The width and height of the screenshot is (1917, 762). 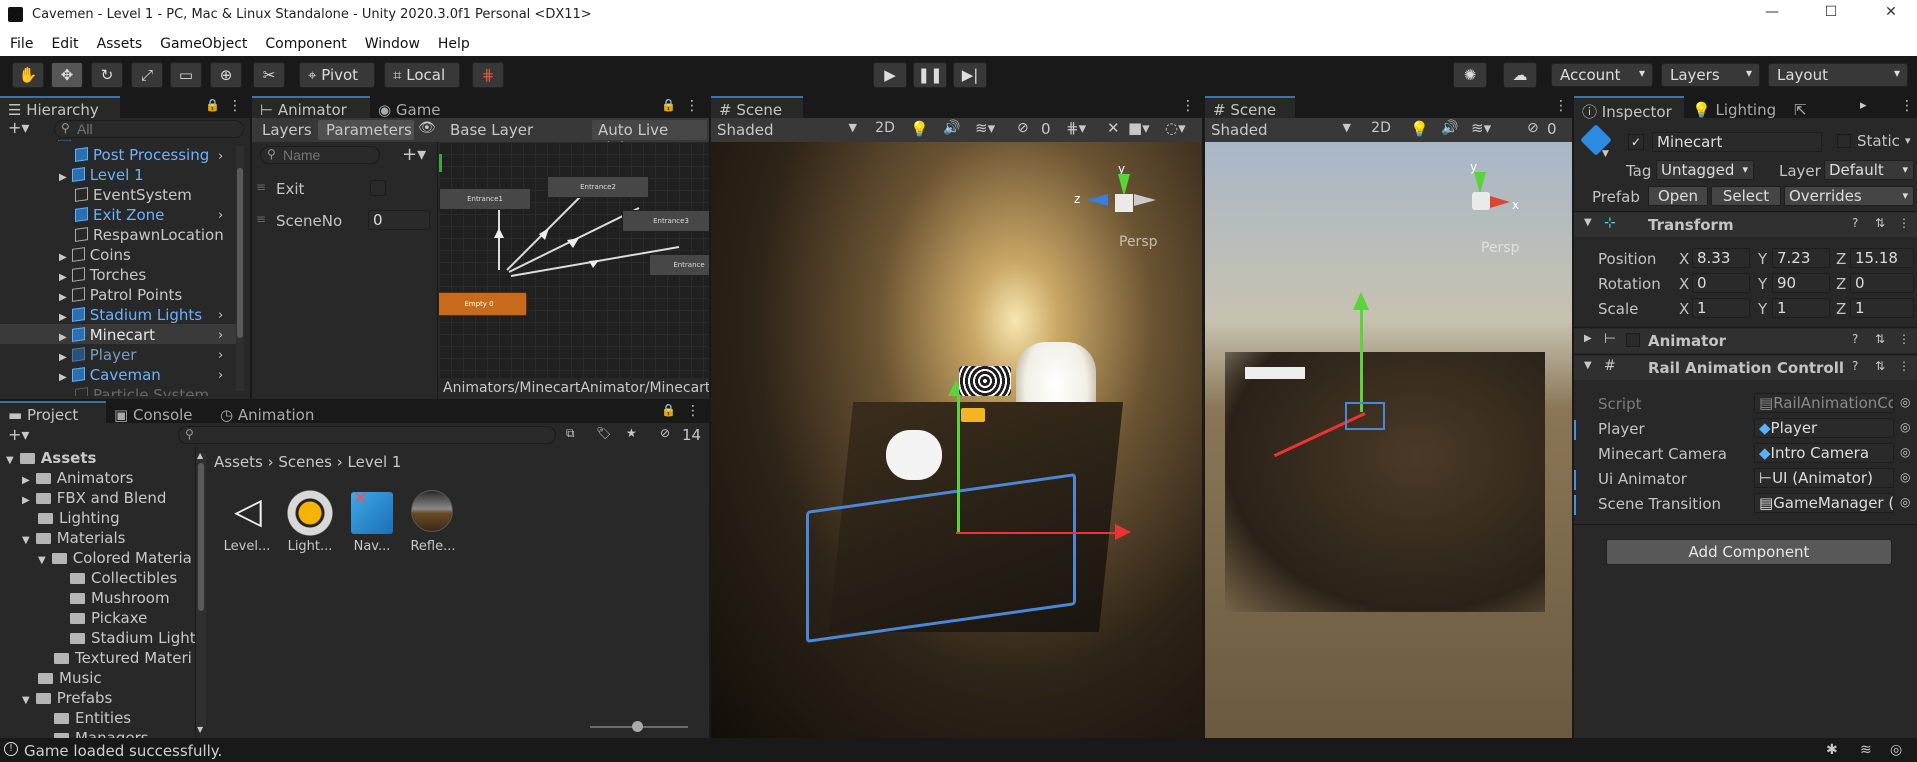 I want to click on base-layer-breadcrumb: Base Layer, so click(x=491, y=130).